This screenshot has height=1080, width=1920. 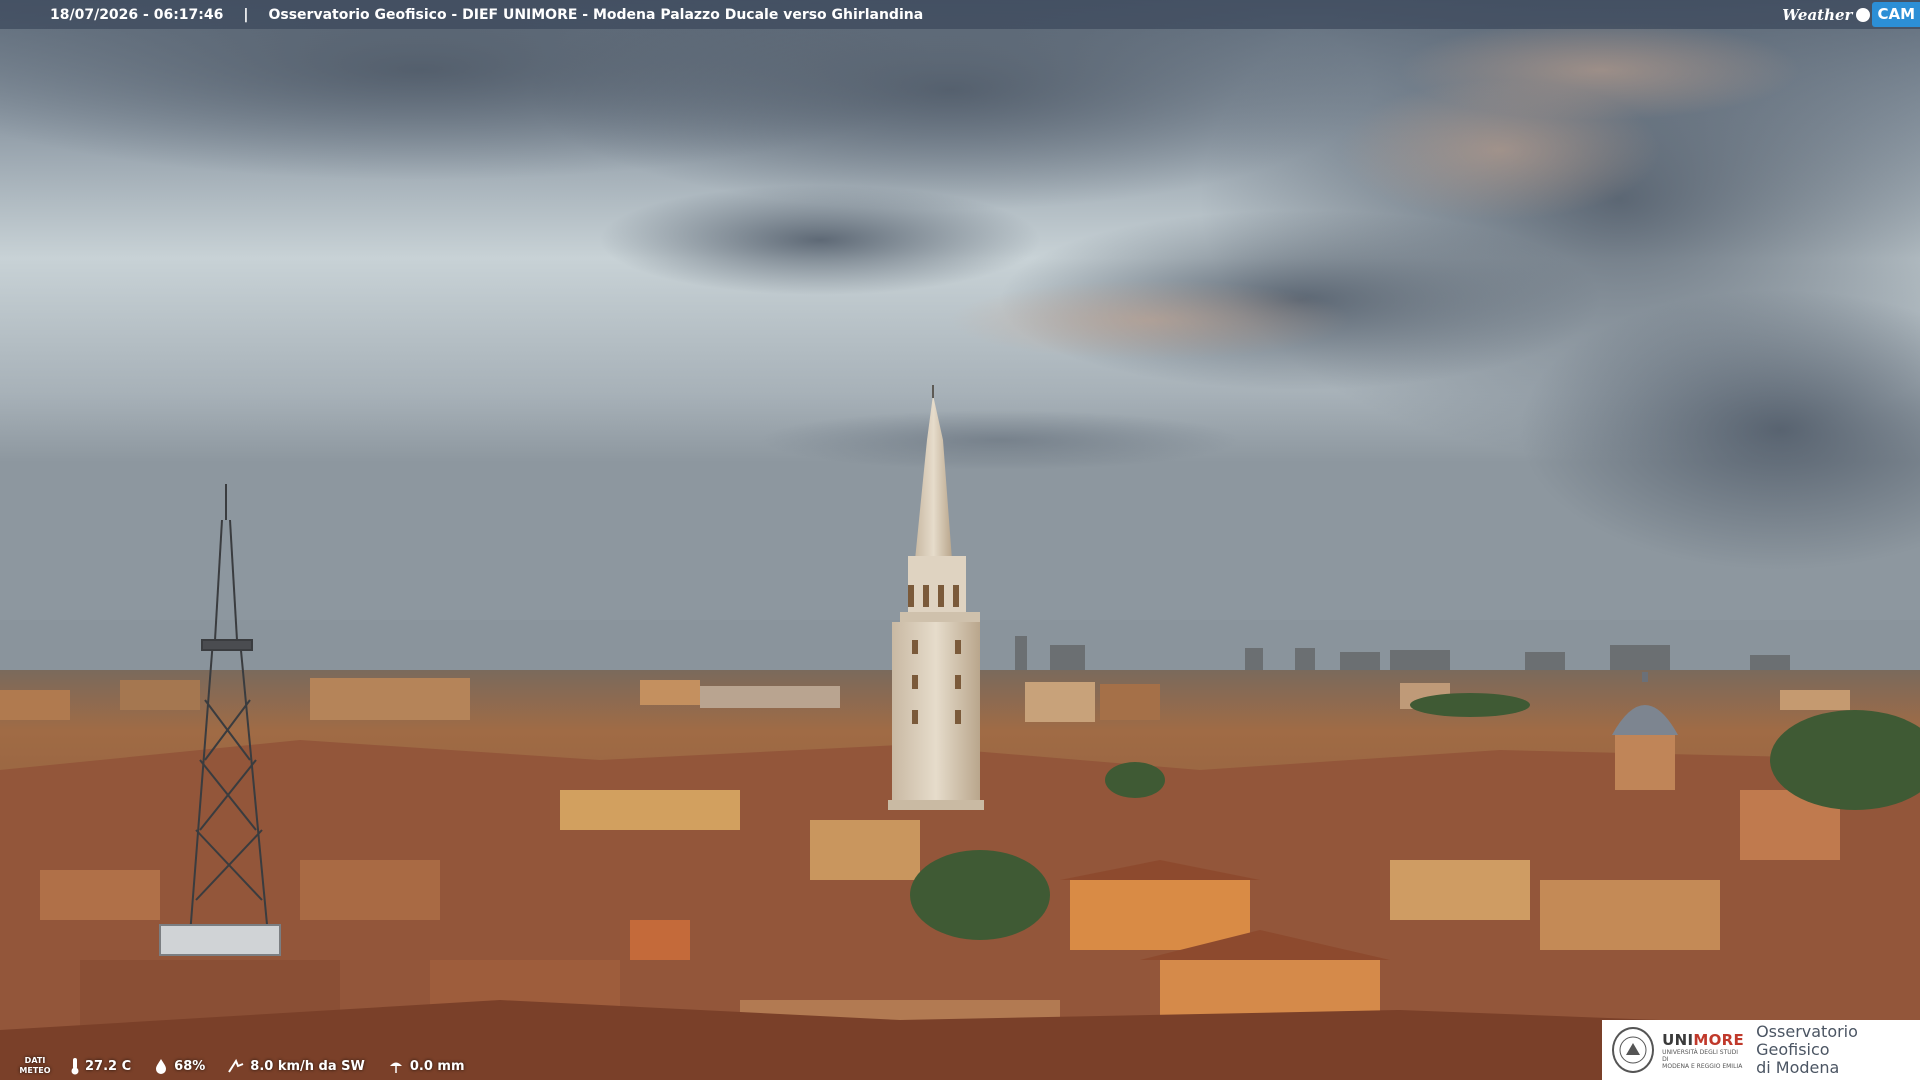 What do you see at coordinates (35, 1070) in the screenshot?
I see `weather-label-line2: METEO` at bounding box center [35, 1070].